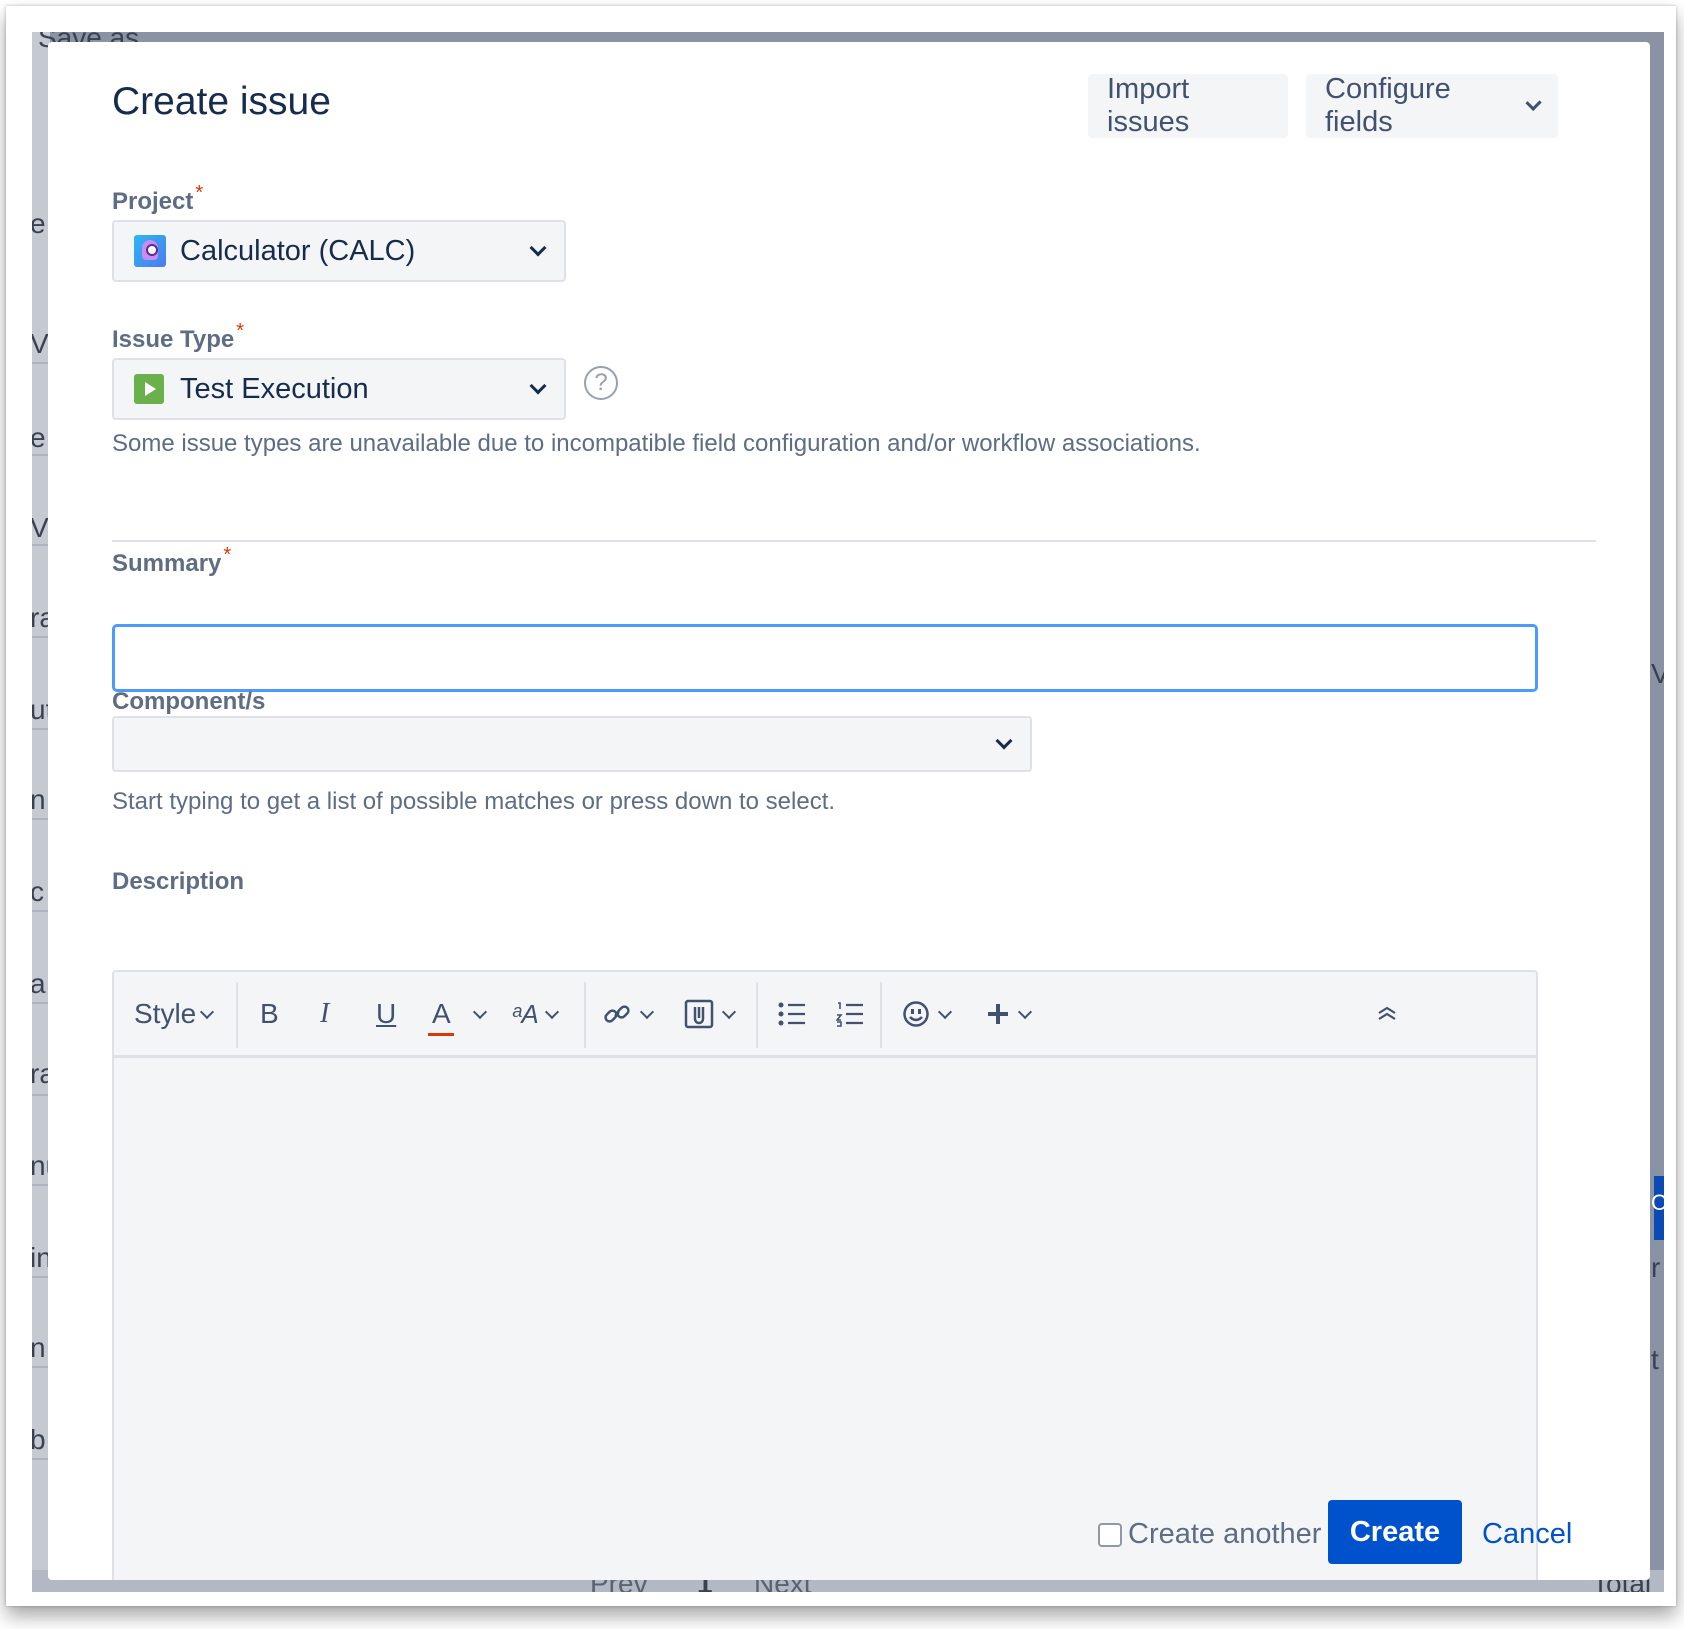 Image resolution: width=1684 pixels, height=1629 pixels. I want to click on summary-input, so click(825, 658).